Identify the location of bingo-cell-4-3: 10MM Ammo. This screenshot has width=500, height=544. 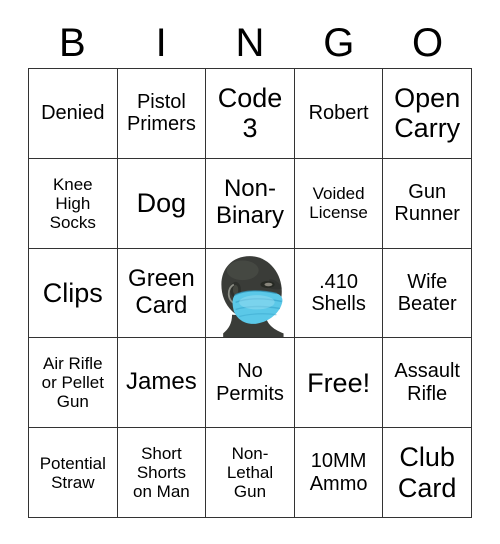
(339, 473).